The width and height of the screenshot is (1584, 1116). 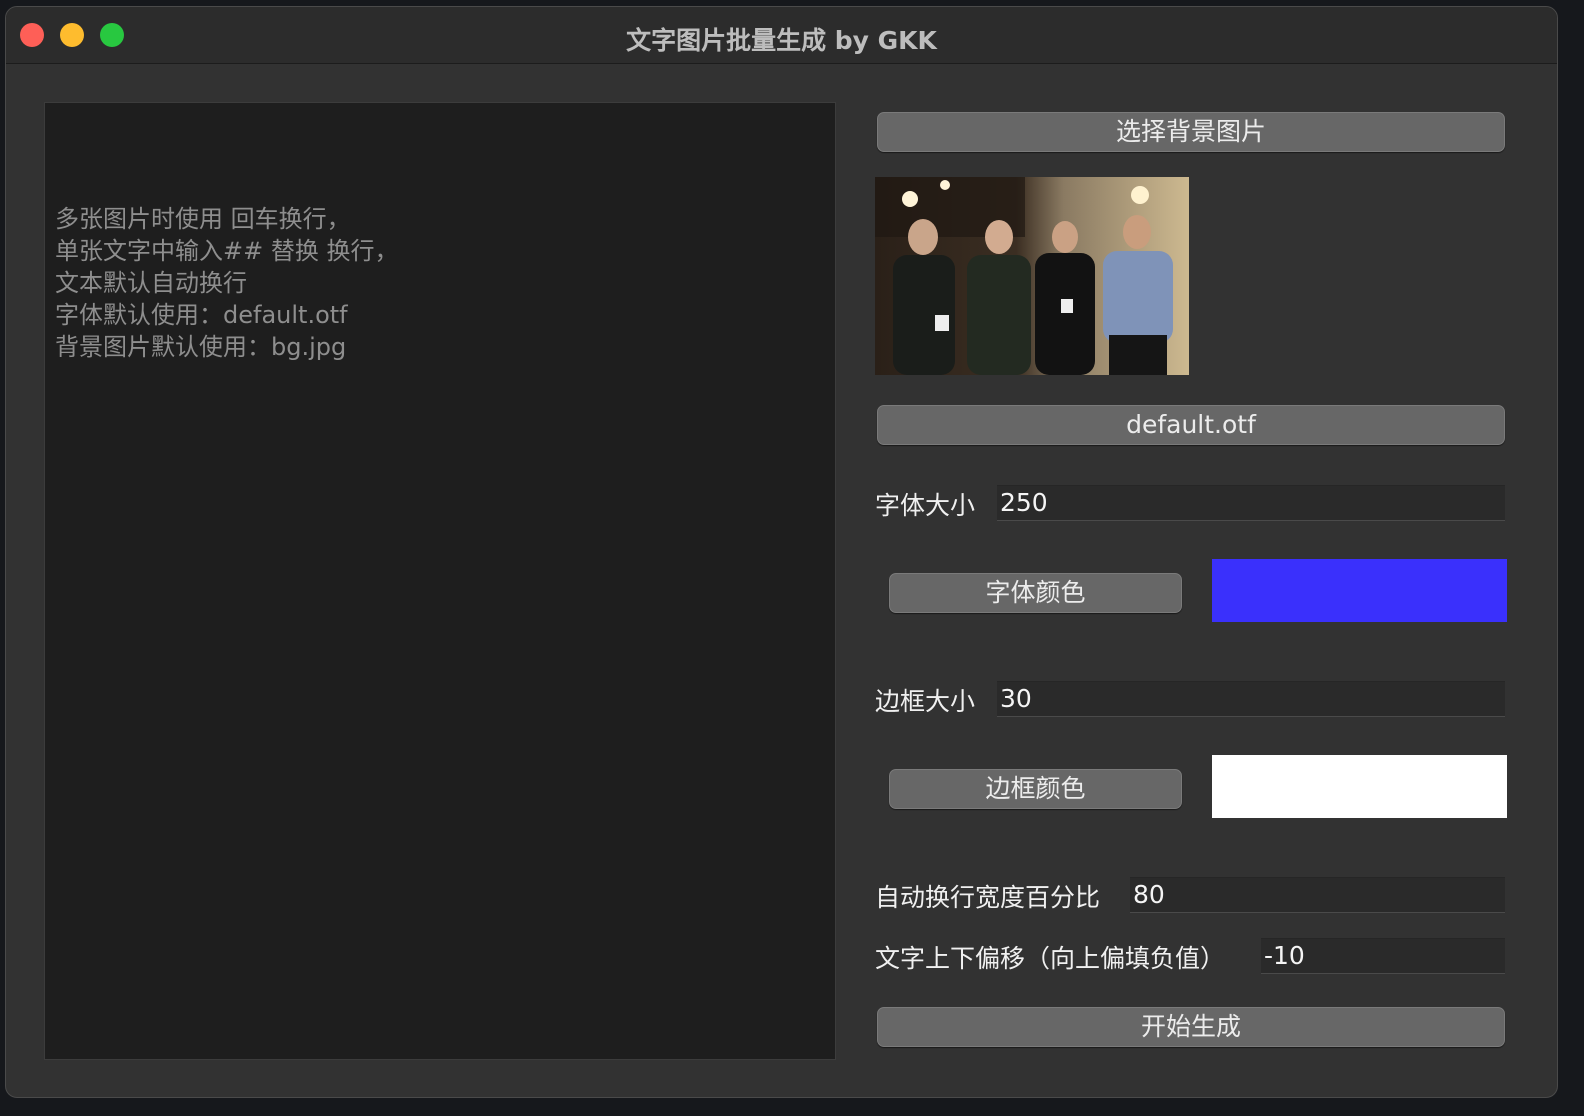 I want to click on window-title: 文字图片批量生成 by GKK, so click(x=781, y=40).